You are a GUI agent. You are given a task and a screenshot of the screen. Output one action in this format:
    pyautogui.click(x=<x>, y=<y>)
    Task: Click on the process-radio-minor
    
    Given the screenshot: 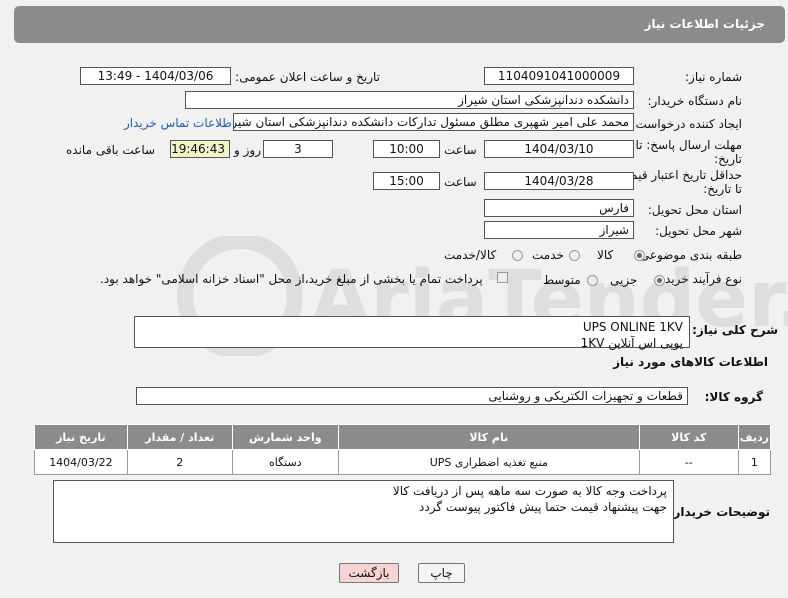 What is the action you would take?
    pyautogui.click(x=659, y=280)
    